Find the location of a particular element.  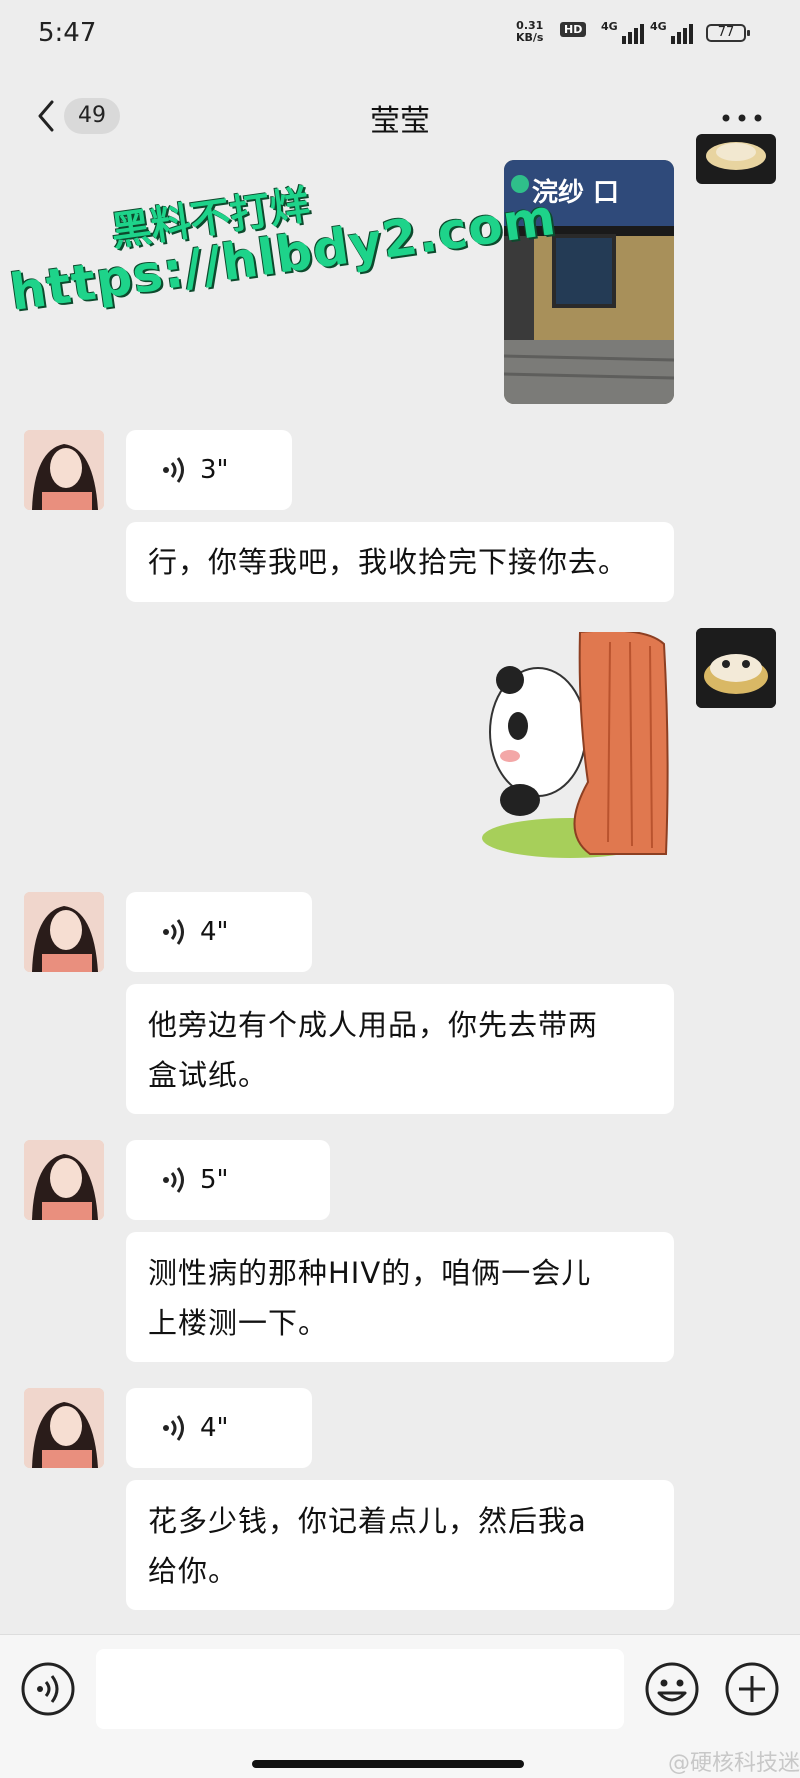

status-bar: 5:47 0.31 KB/s HD 4G 4G 77 is located at coordinates (400, 35).